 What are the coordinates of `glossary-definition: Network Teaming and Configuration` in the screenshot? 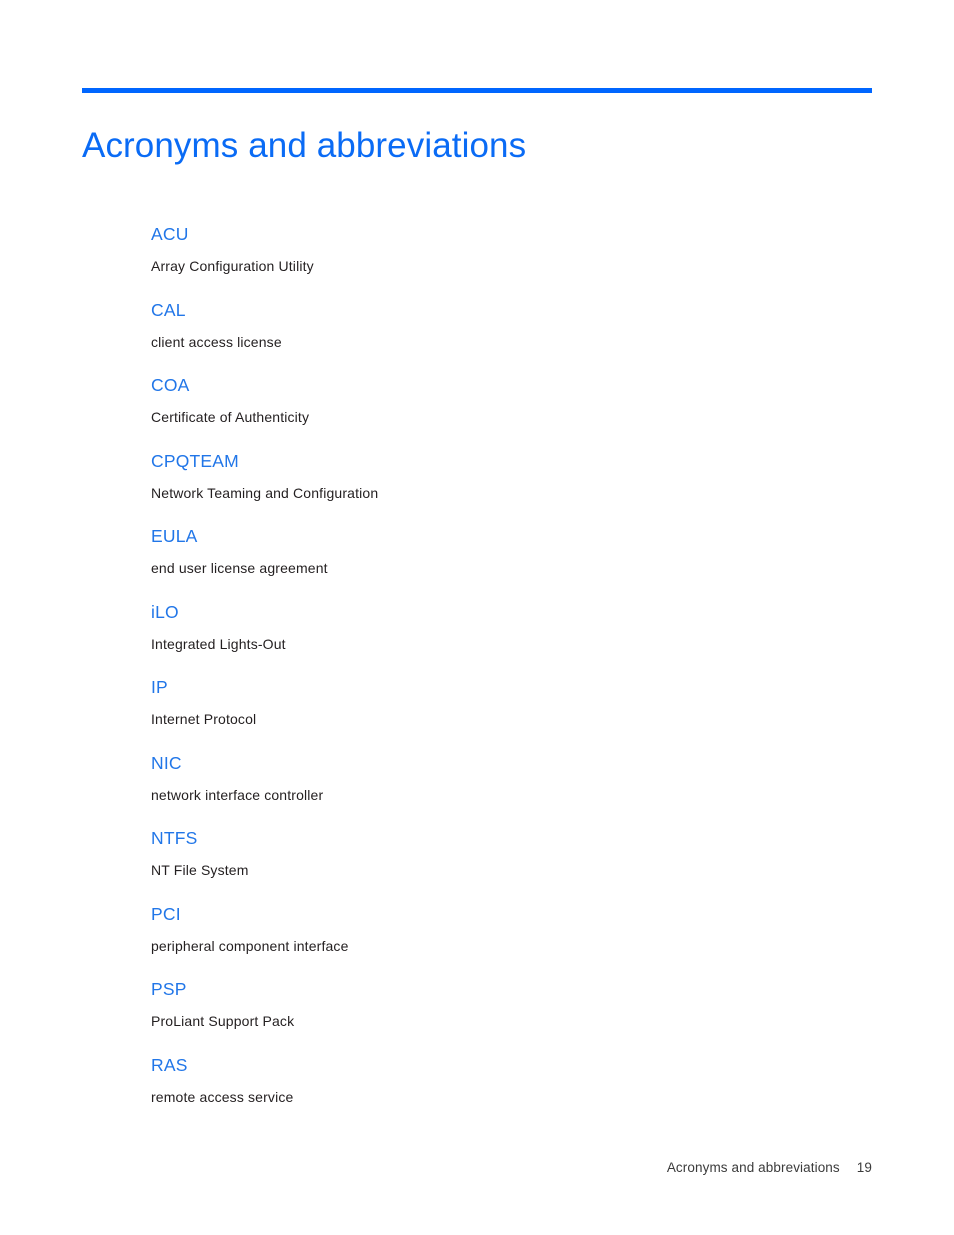 It's located at (265, 492).